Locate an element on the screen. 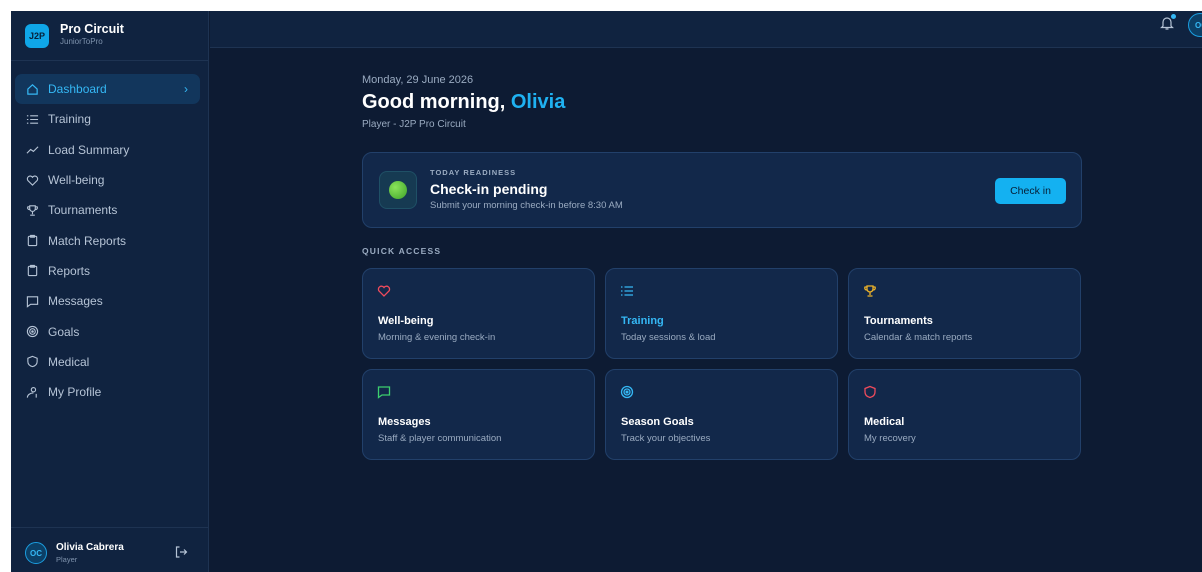  quick-access-label: QUICK ACCESS is located at coordinates (402, 251).